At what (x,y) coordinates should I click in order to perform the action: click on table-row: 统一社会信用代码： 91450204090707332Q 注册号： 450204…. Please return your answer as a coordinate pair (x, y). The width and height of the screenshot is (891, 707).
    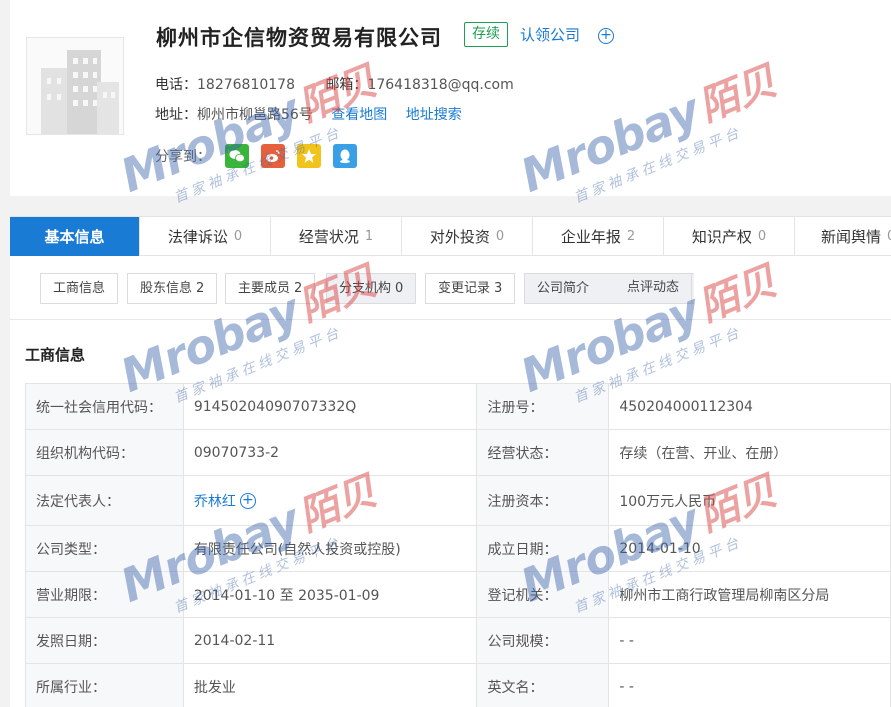
    Looking at the image, I should click on (458, 407).